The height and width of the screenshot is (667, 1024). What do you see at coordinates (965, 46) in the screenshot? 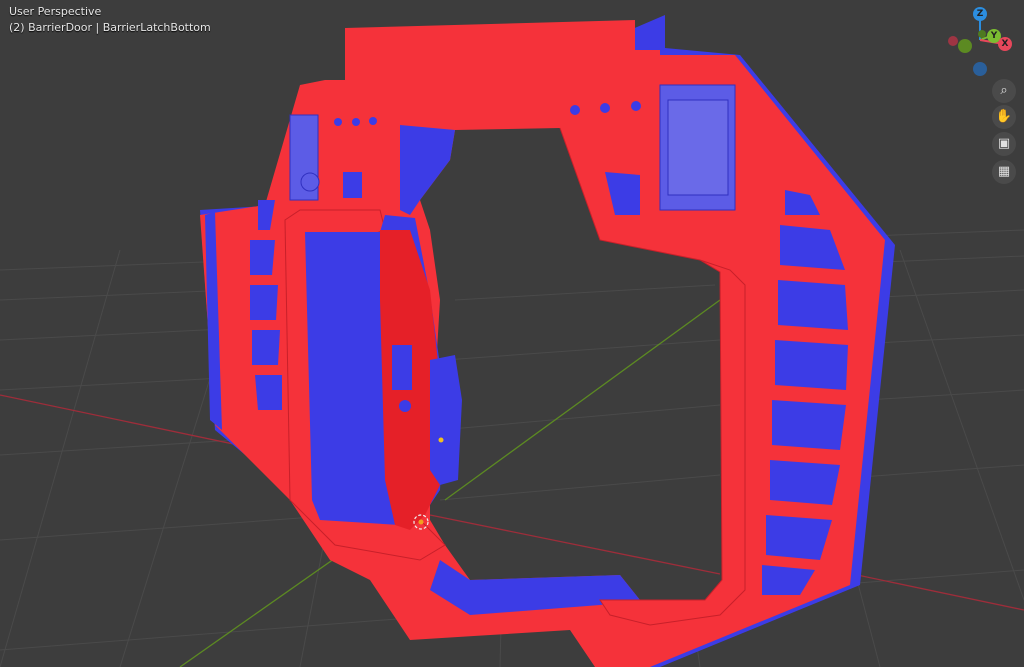
I see `gizmo-neg-y-axis` at bounding box center [965, 46].